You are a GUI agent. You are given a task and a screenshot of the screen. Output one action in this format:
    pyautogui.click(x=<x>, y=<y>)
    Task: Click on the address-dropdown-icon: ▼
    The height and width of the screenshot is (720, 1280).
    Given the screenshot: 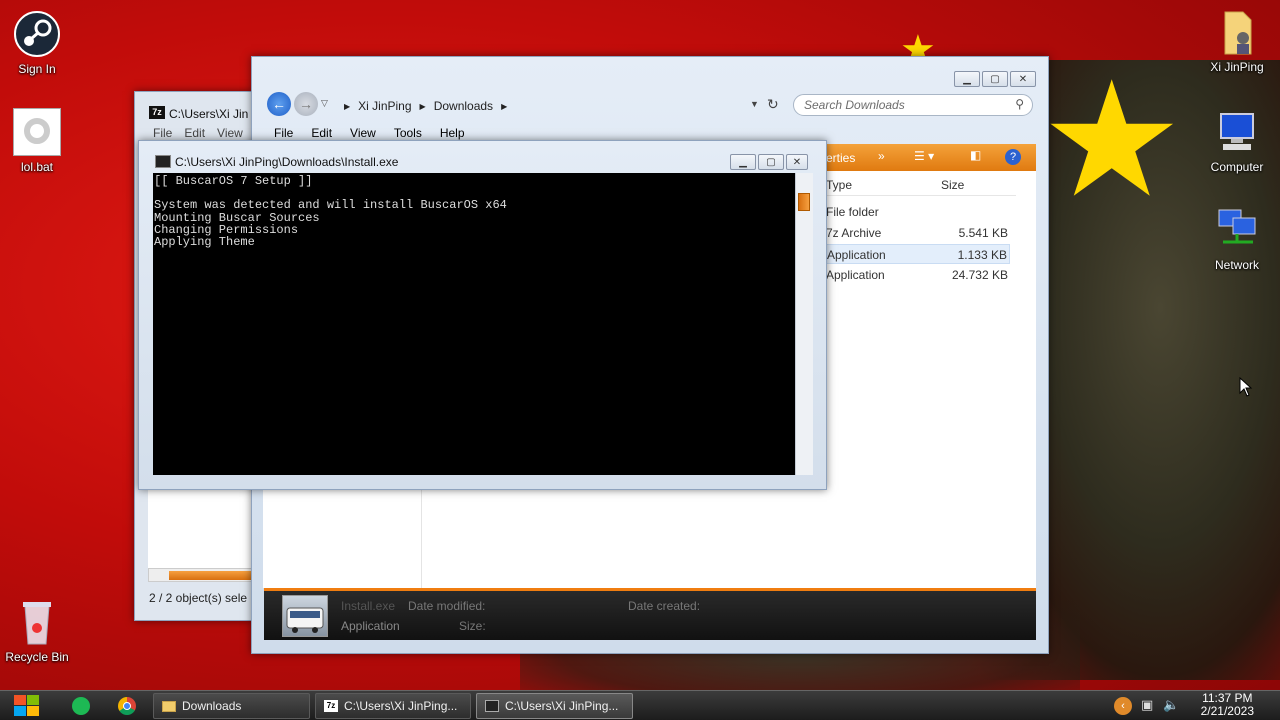 What is the action you would take?
    pyautogui.click(x=754, y=104)
    